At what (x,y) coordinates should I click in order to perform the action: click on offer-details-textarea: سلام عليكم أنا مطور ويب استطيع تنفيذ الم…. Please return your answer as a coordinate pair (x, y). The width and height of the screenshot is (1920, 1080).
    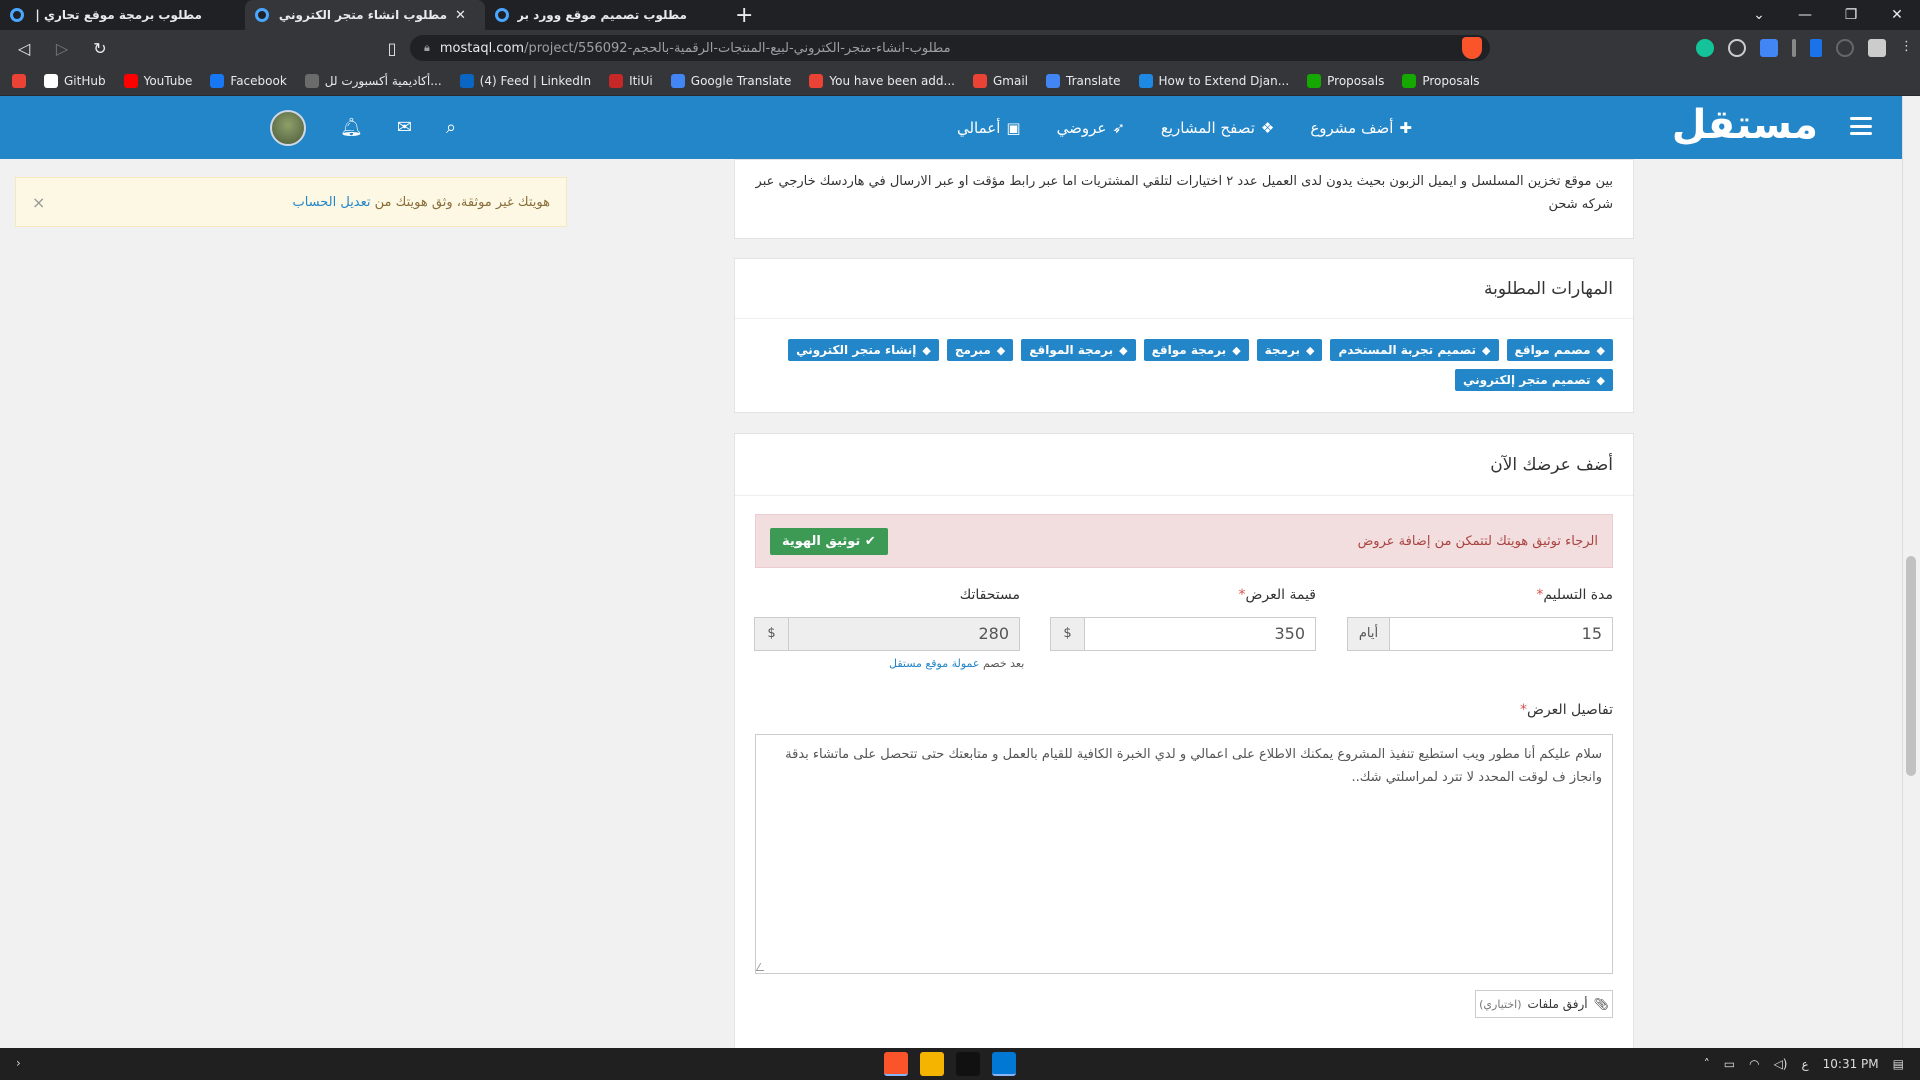
    Looking at the image, I should click on (1184, 854).